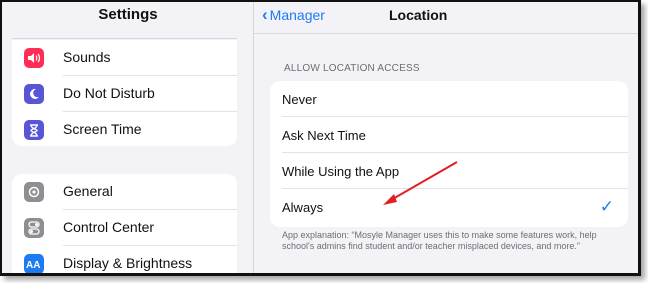  What do you see at coordinates (124, 58) in the screenshot?
I see `sidebar-item-sounds: Sounds` at bounding box center [124, 58].